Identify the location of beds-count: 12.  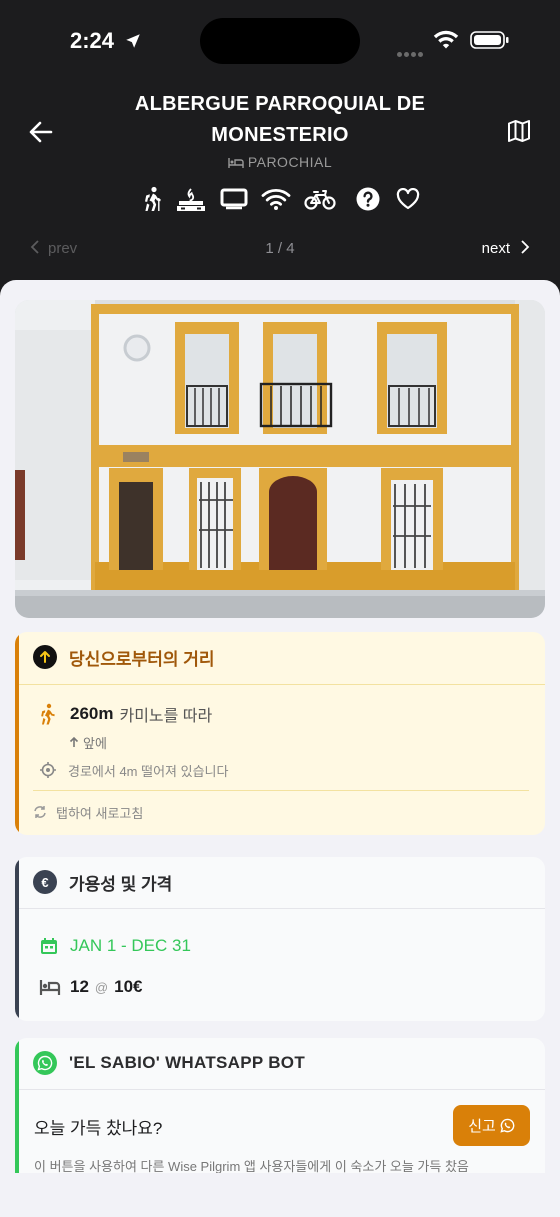
(79, 986).